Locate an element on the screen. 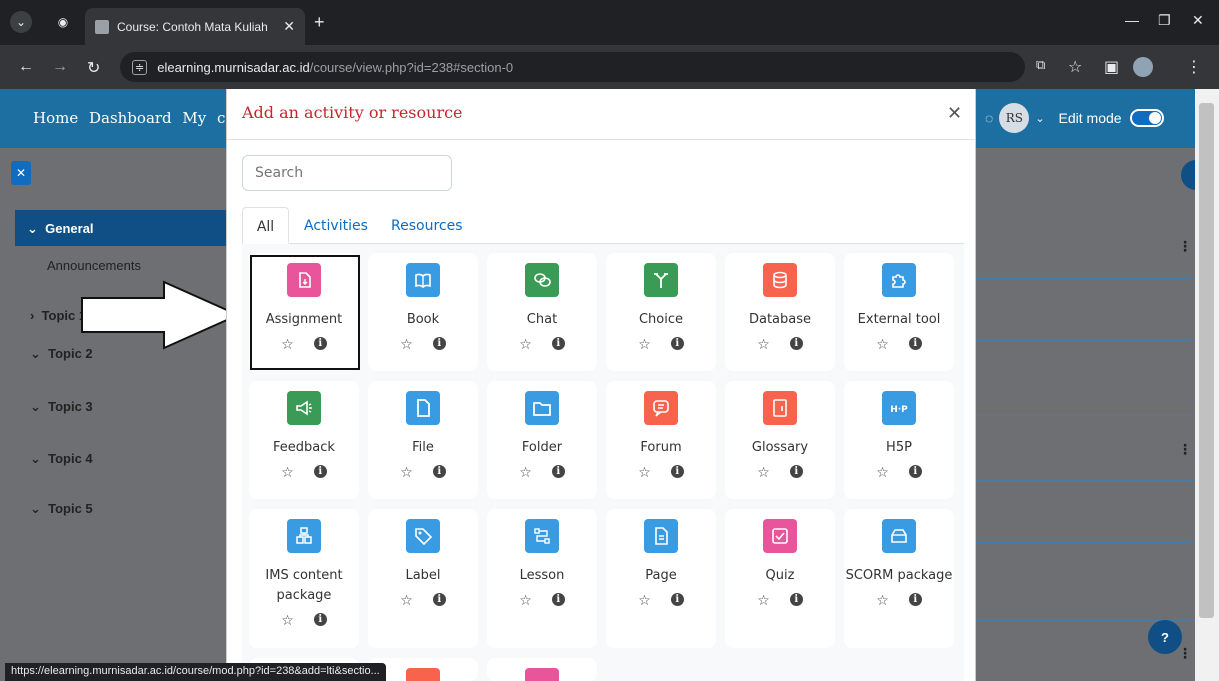  user-menu-chevron-icon: ⌄ is located at coordinates (1039, 118).